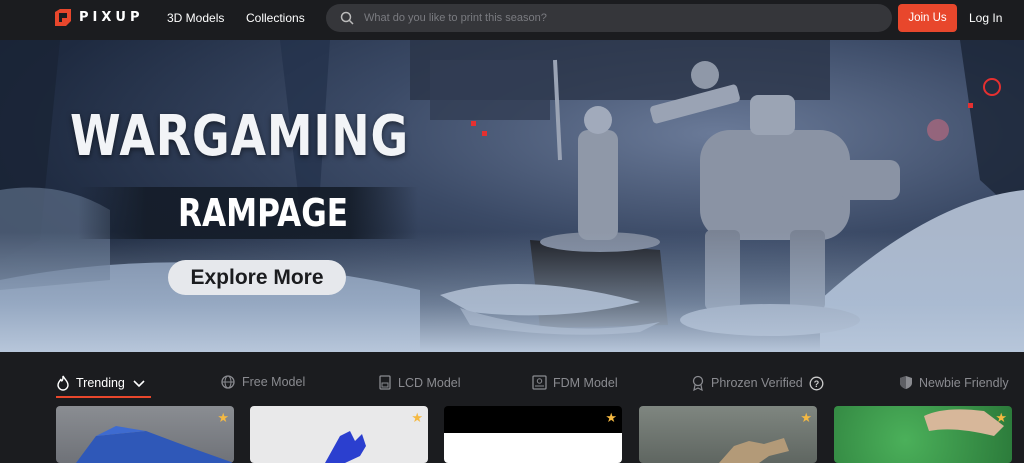 This screenshot has height=463, width=1024. I want to click on nav-collections: Collections, so click(275, 18).